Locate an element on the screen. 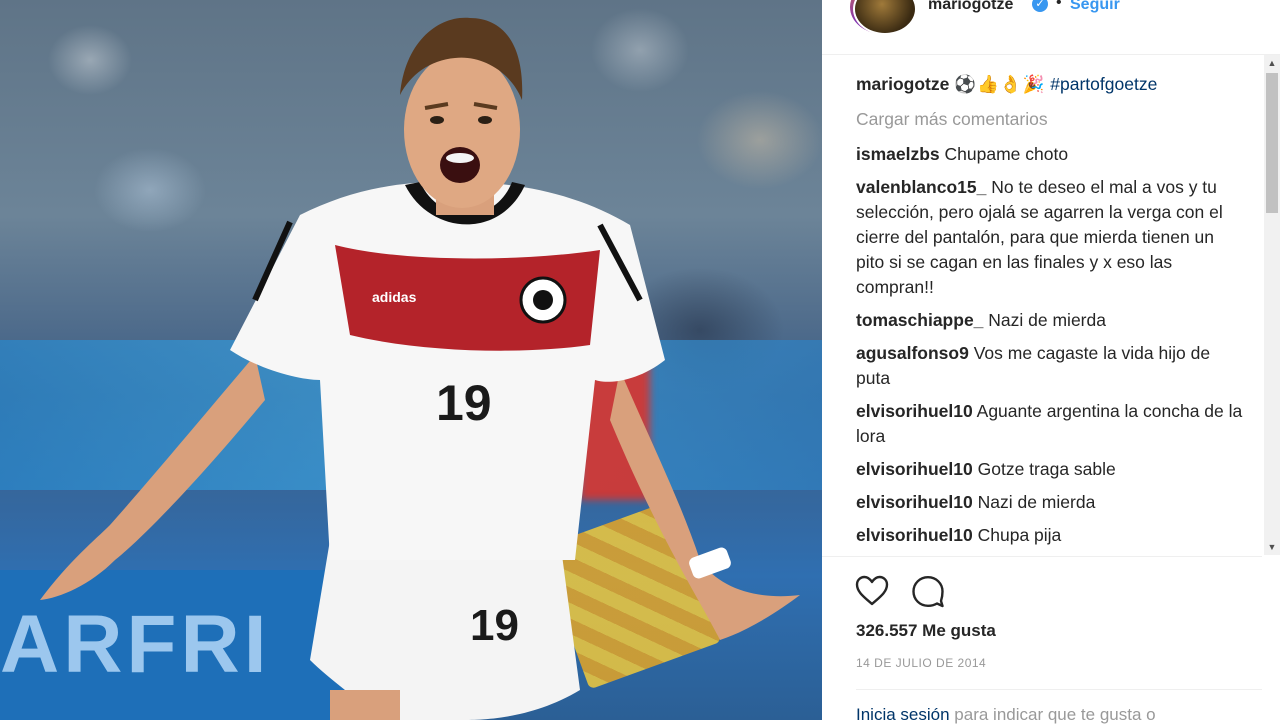  follow-button: Seguir is located at coordinates (1095, 7).